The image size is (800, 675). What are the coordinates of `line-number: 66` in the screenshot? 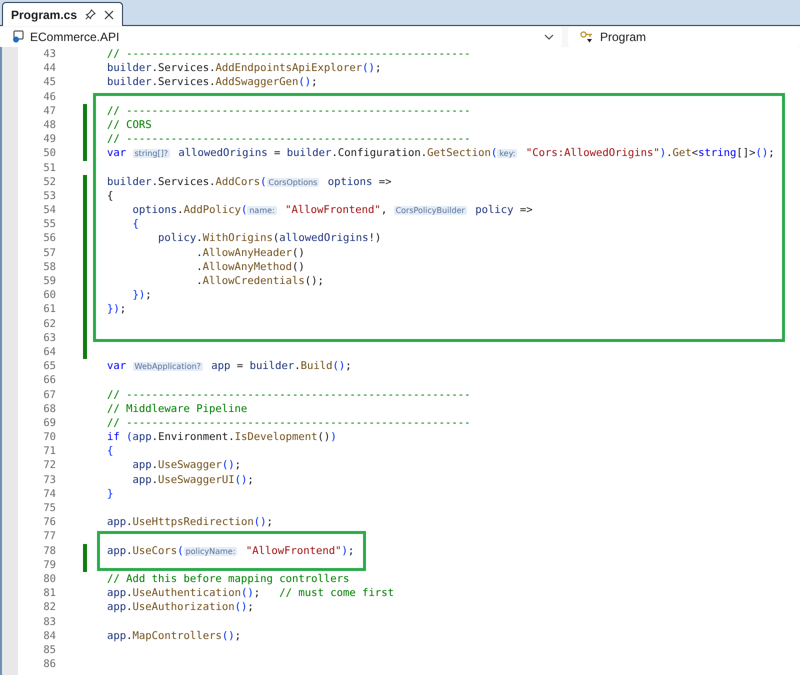 It's located at (49, 380).